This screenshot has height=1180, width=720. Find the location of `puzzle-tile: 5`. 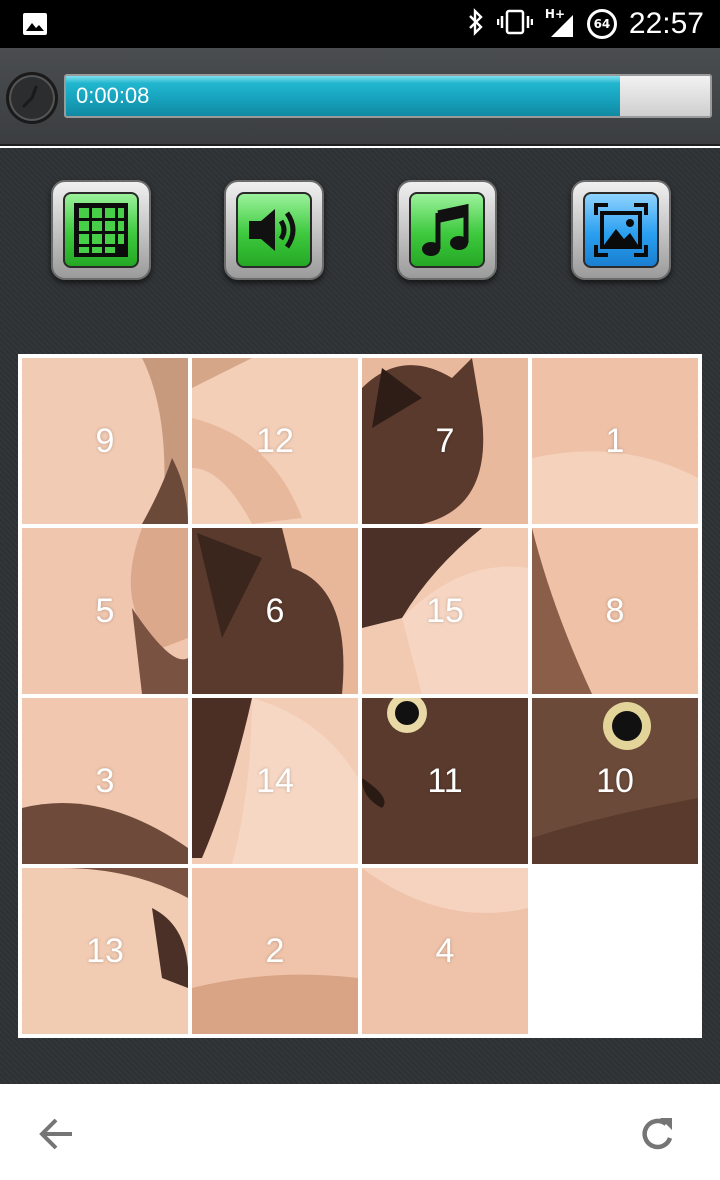

puzzle-tile: 5 is located at coordinates (105, 611).